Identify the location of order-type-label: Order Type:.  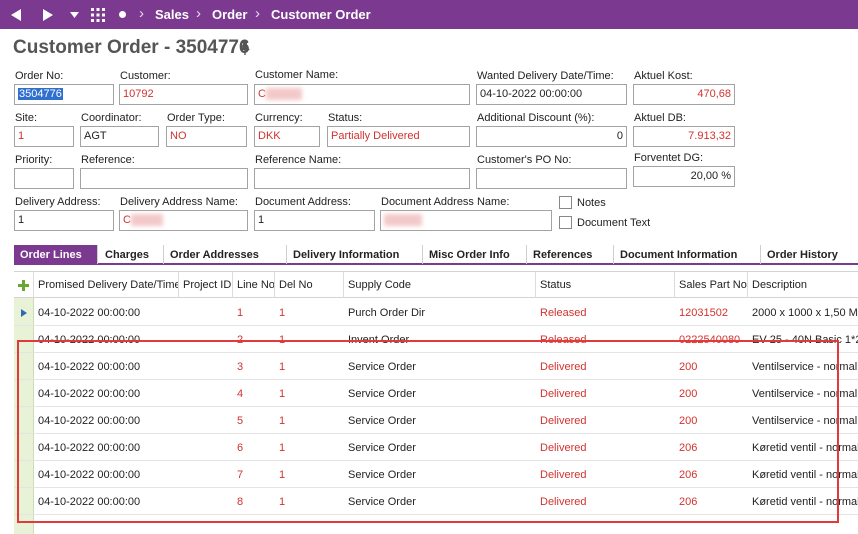
(196, 118).